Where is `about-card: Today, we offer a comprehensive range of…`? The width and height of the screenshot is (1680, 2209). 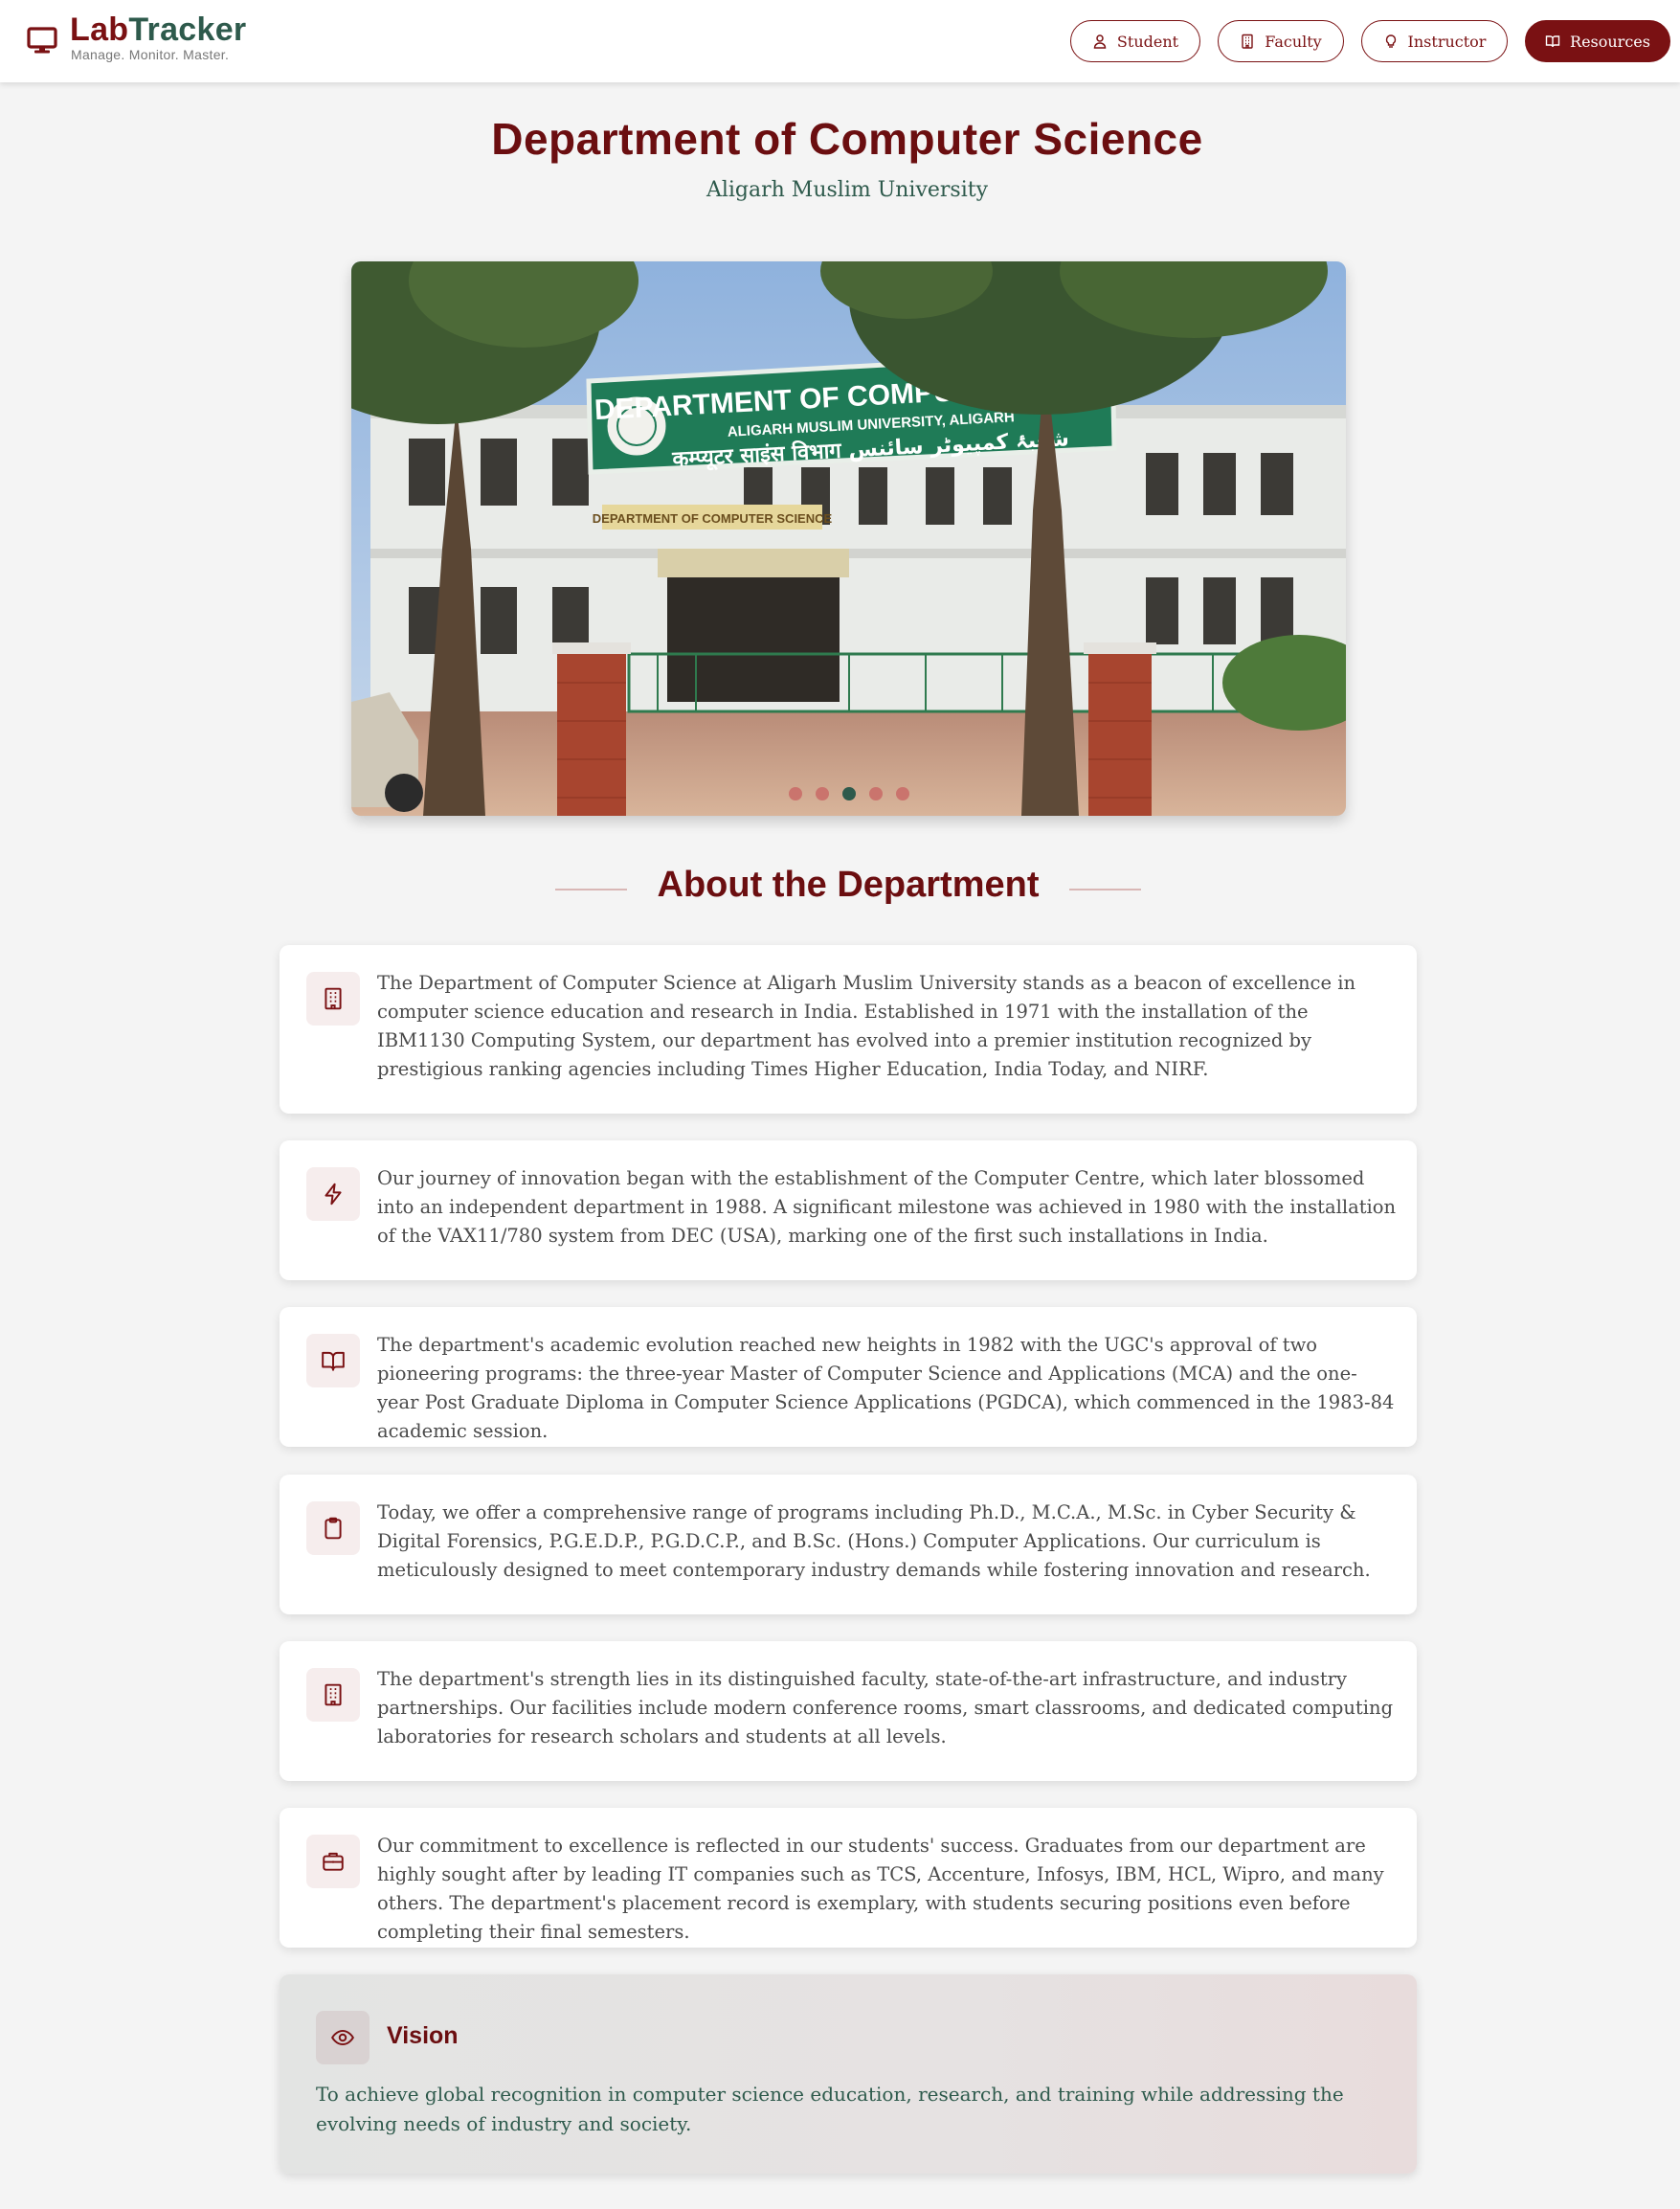
about-card: Today, we offer a comprehensive range of… is located at coordinates (849, 1544).